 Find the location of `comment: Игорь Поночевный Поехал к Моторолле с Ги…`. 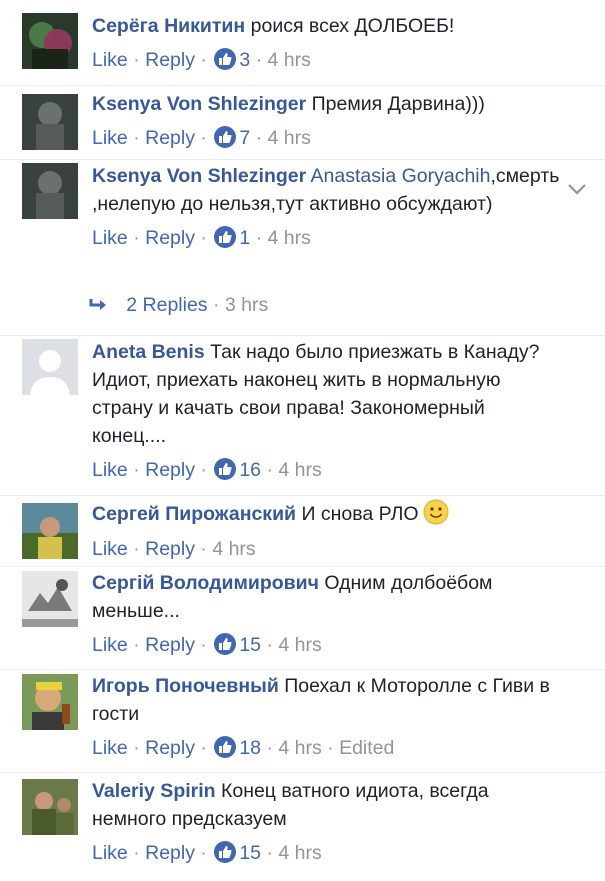

comment: Игорь Поночевный Поехал к Моторолле с Ги… is located at coordinates (302, 721).